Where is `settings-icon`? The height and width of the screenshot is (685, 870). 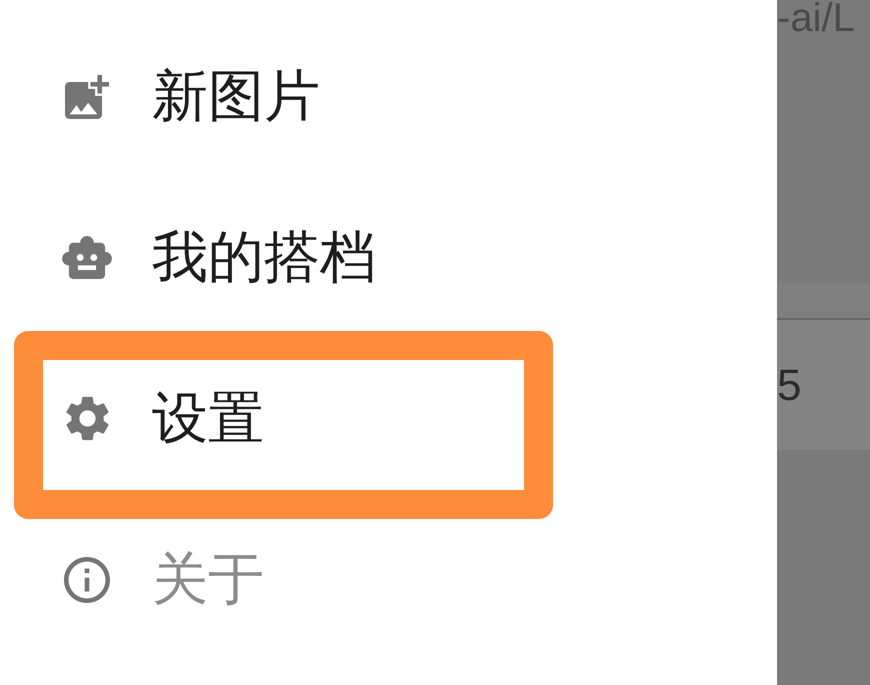
settings-icon is located at coordinates (87, 418).